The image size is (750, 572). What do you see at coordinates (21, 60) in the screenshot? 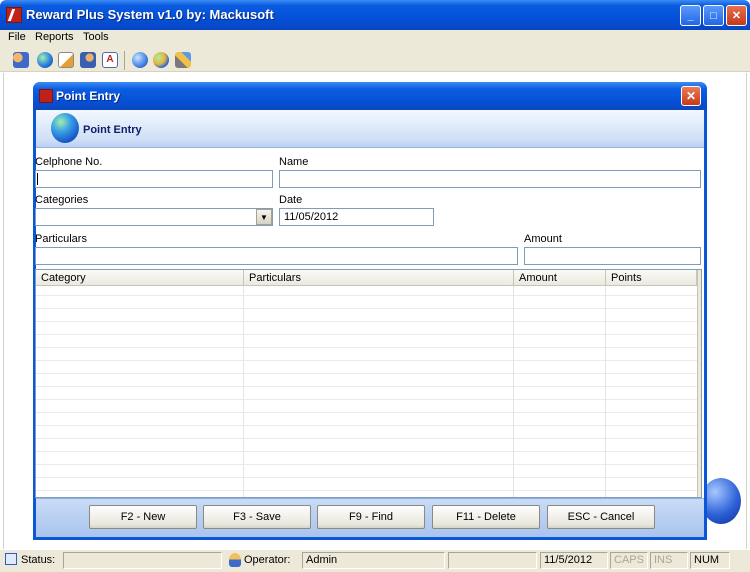
I see `users-icon` at bounding box center [21, 60].